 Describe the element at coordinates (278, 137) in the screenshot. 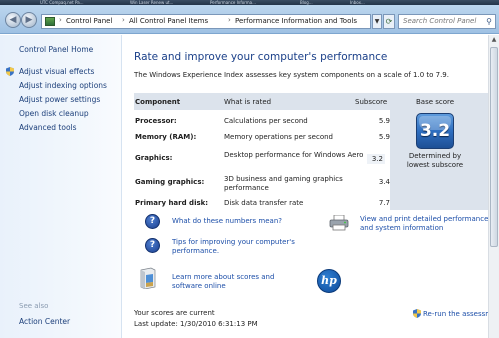

I see `what-rated: Memory operations per second` at that location.